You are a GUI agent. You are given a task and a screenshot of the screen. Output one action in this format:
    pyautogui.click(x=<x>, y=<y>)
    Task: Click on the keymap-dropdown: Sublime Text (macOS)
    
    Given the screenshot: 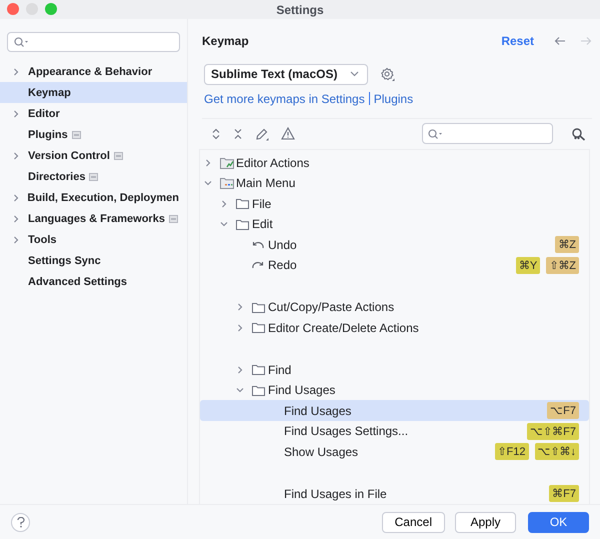 What is the action you would take?
    pyautogui.click(x=286, y=74)
    